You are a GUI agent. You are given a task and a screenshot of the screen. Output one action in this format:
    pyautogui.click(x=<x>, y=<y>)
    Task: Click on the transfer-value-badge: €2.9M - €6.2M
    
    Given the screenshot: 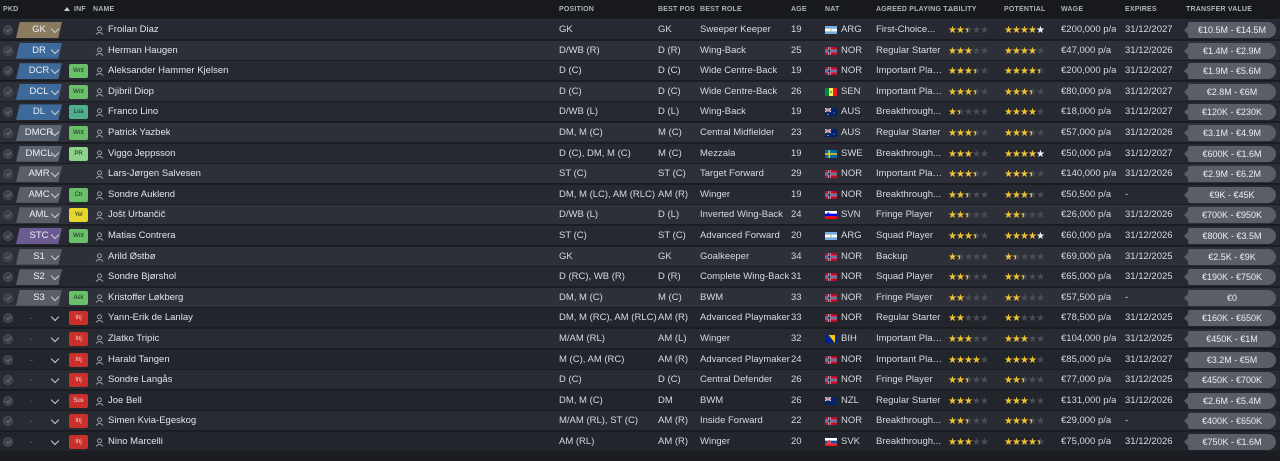 What is the action you would take?
    pyautogui.click(x=1230, y=174)
    